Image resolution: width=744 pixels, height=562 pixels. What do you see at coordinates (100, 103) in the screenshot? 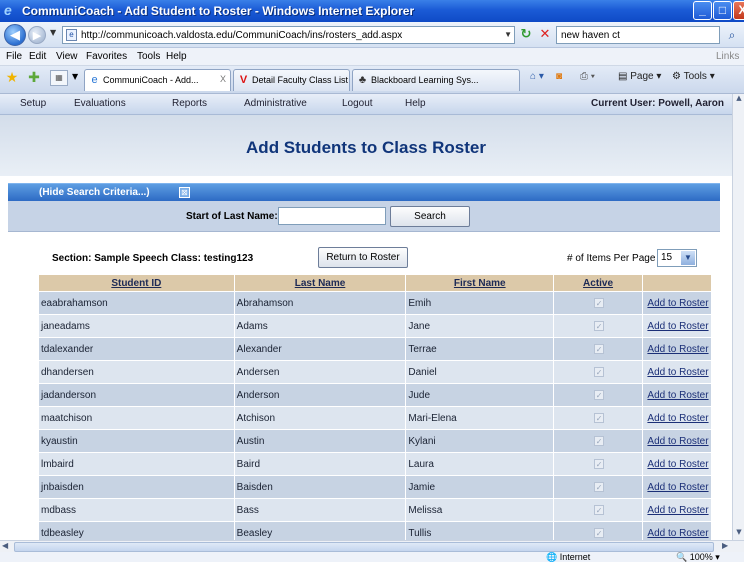
I see `nav-evaluations: Evaluations` at bounding box center [100, 103].